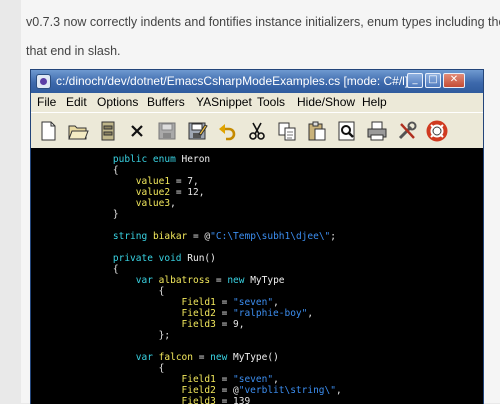 The image size is (500, 404). What do you see at coordinates (207, 357) in the screenshot?
I see `code-line: var falcon = new MyType()` at bounding box center [207, 357].